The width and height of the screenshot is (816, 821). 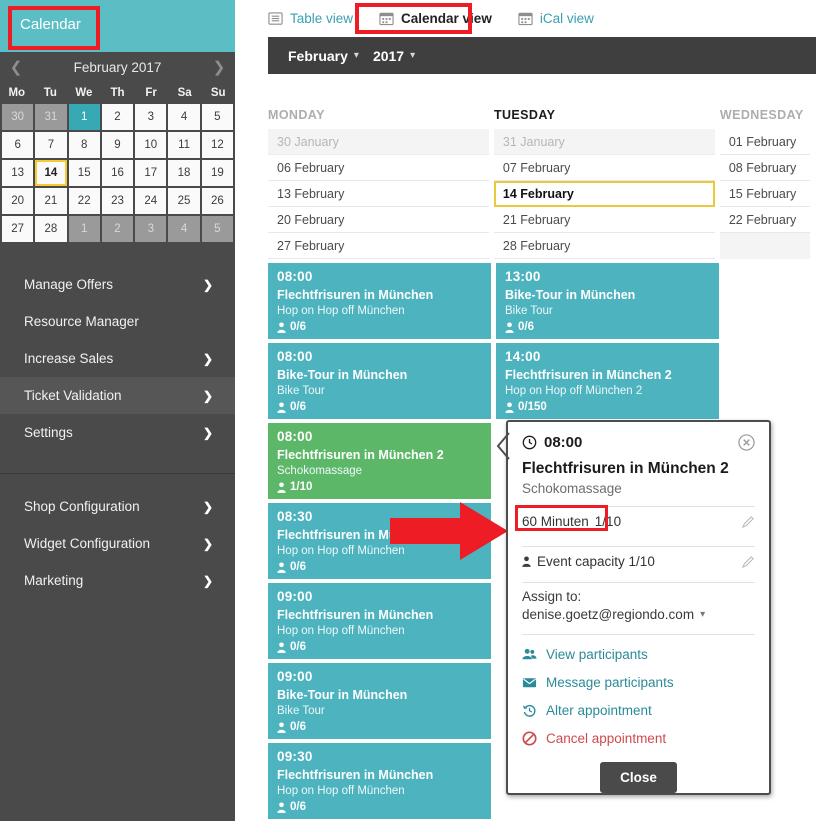 I want to click on tab-table-view: Table view, so click(x=310, y=18).